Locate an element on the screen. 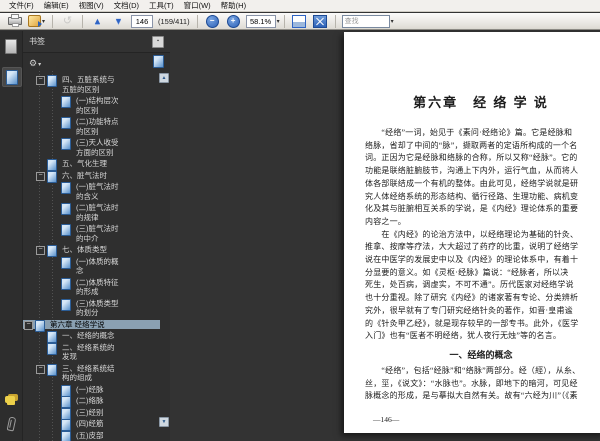 The height and width of the screenshot is (441, 600). bookmark-label: (一)体质的概念 is located at coordinates (97, 266).